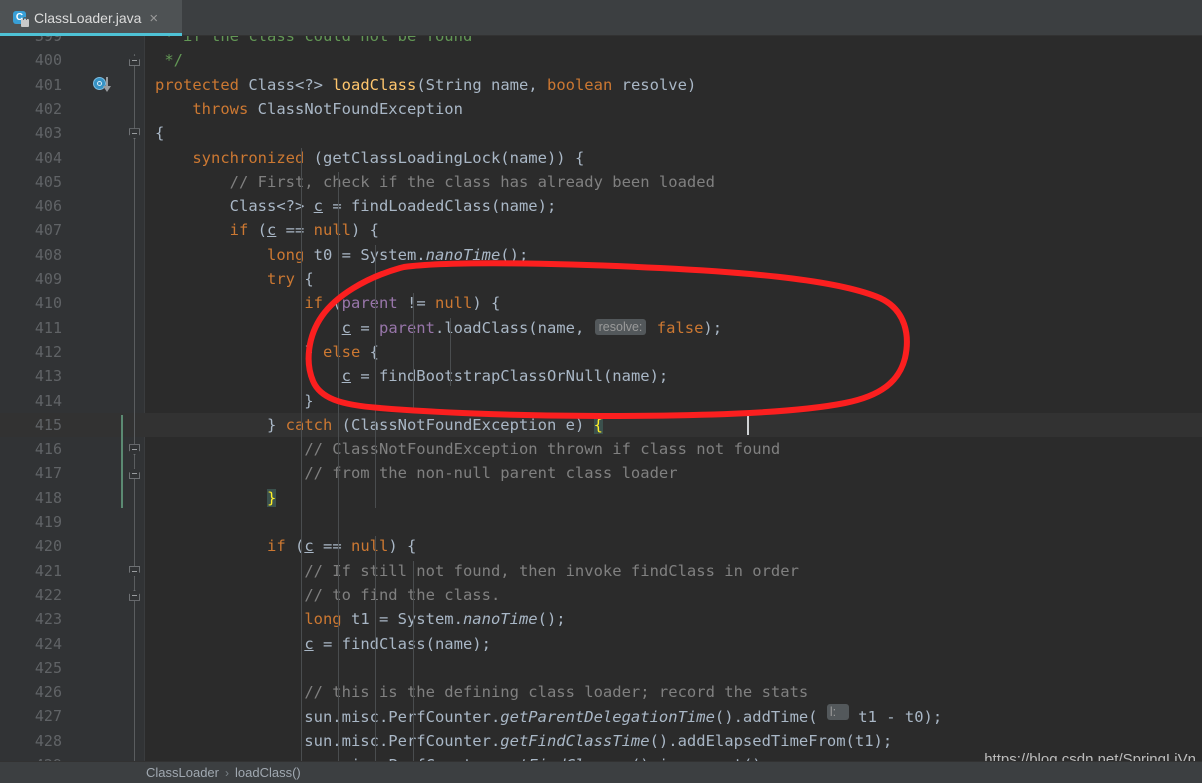 The image size is (1202, 783). What do you see at coordinates (601, 42) in the screenshot?
I see `code-line: 399 * if the class could not be found` at bounding box center [601, 42].